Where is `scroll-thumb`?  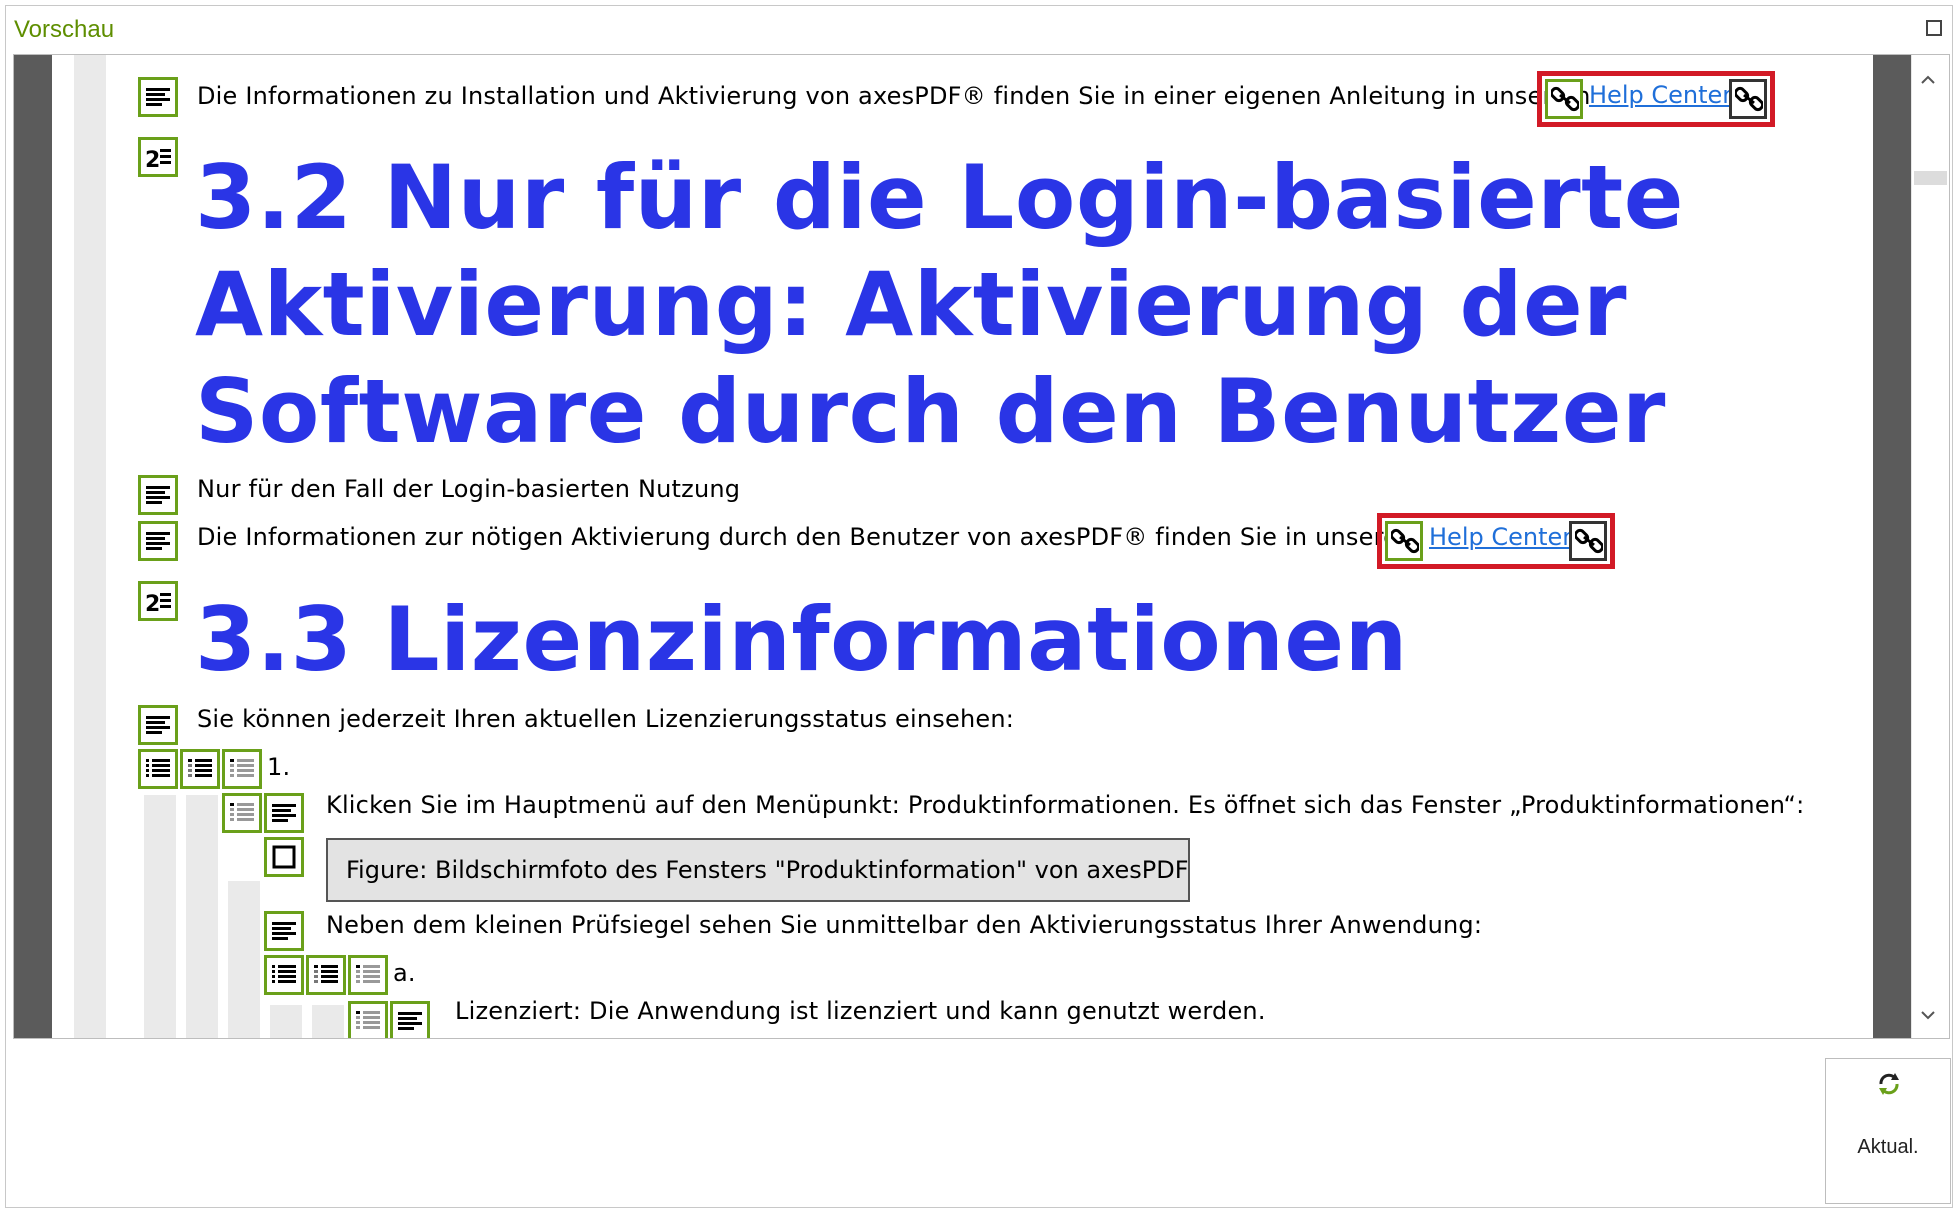 scroll-thumb is located at coordinates (1930, 178).